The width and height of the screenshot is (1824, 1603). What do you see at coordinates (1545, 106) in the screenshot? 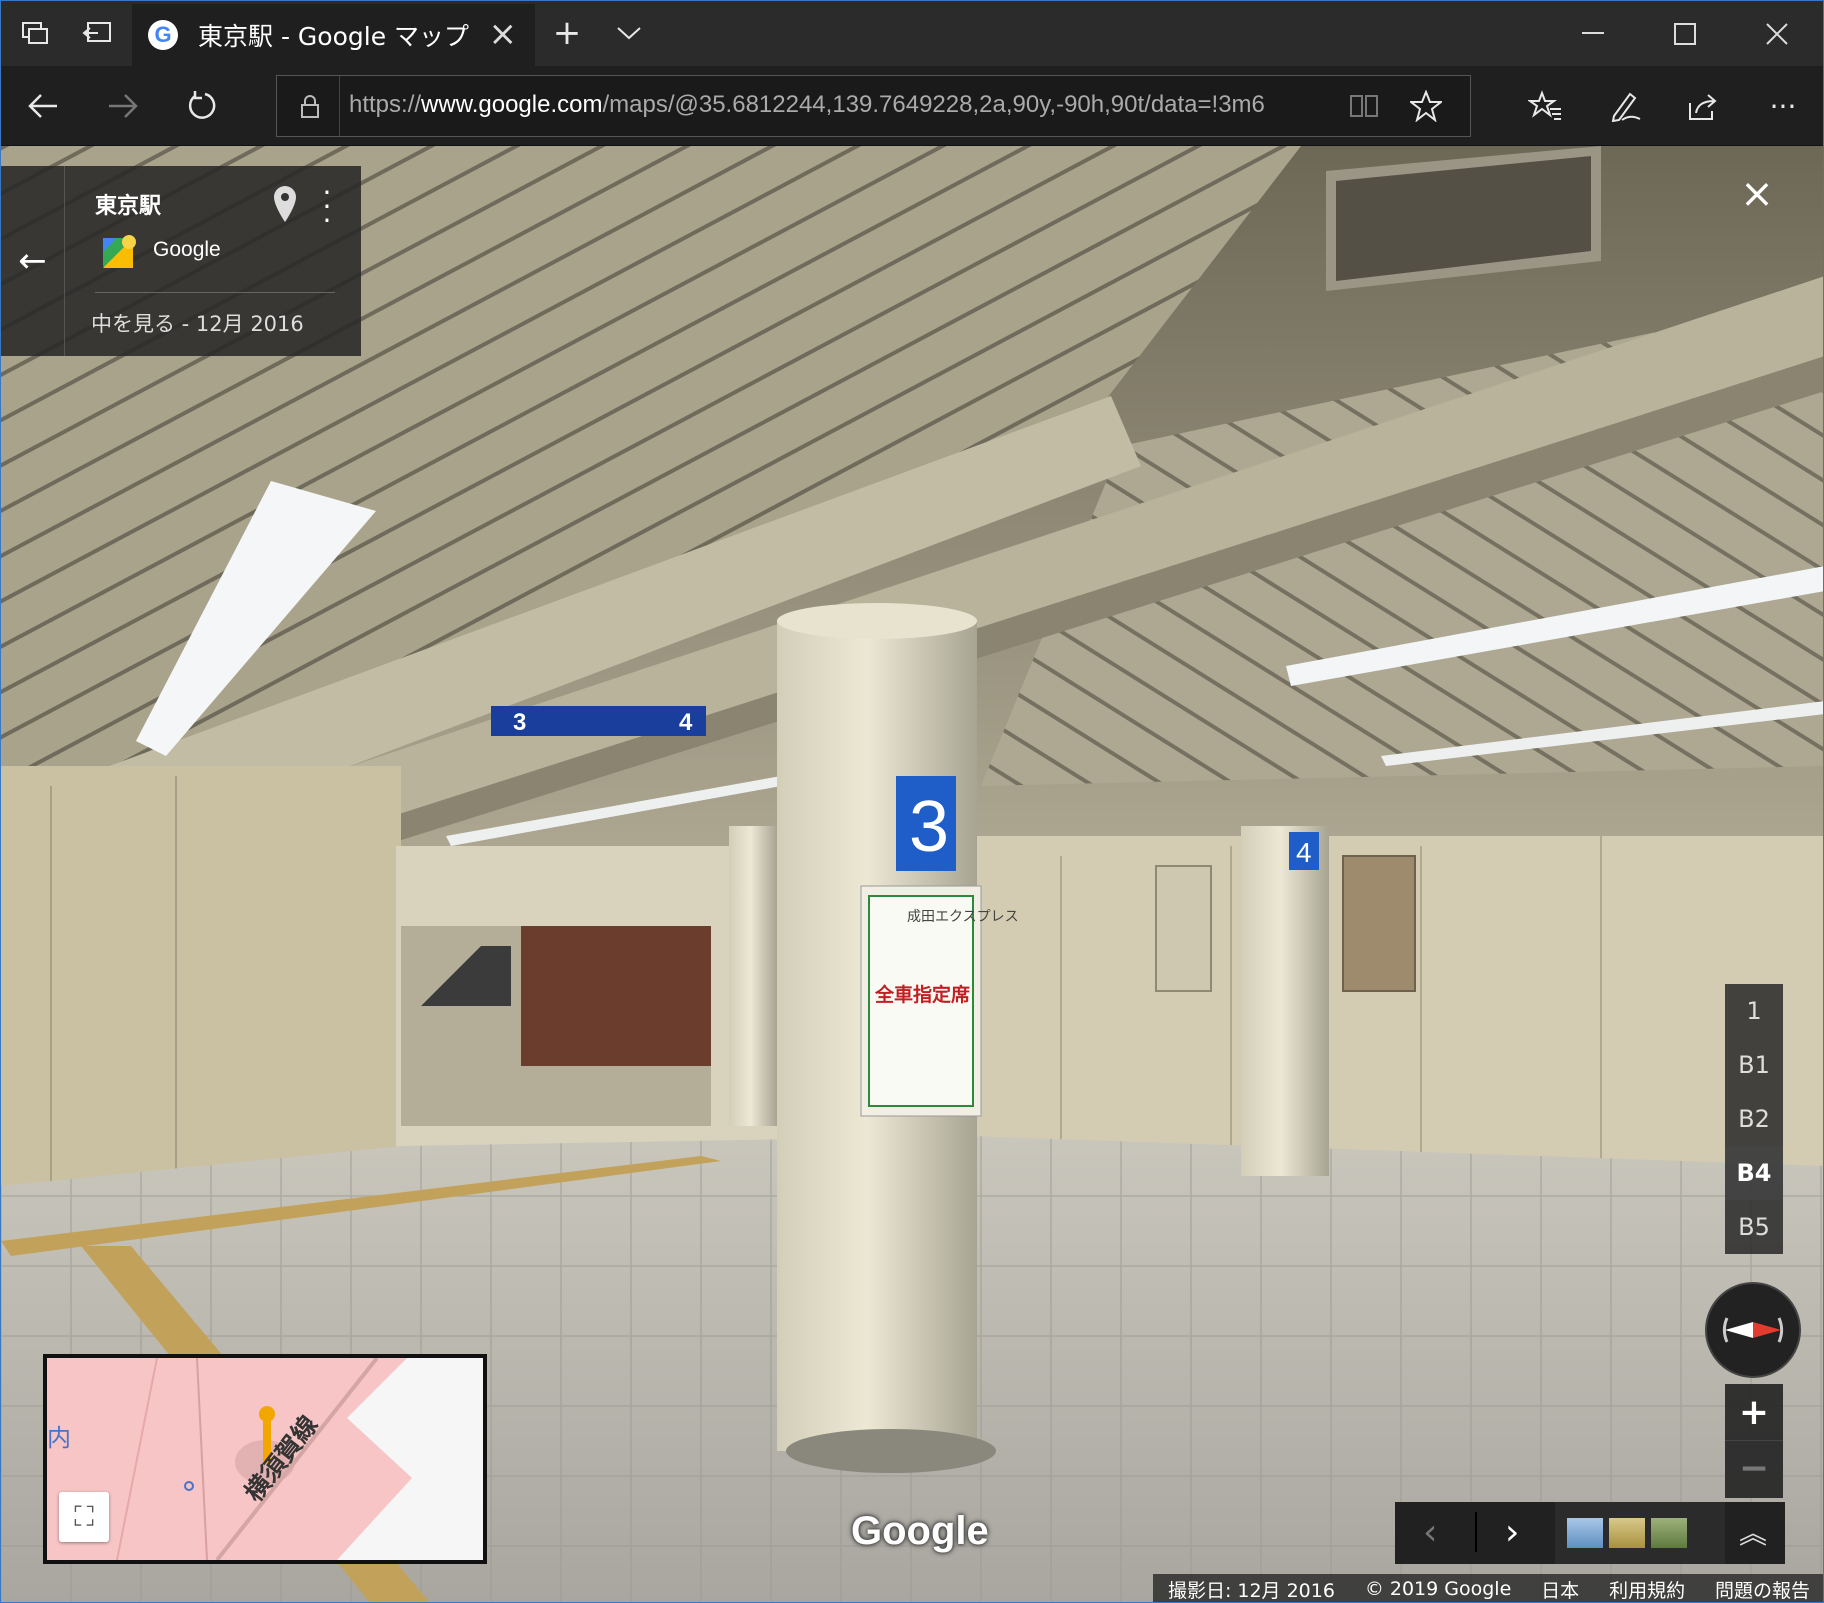
I see `favorites-hub-icon` at bounding box center [1545, 106].